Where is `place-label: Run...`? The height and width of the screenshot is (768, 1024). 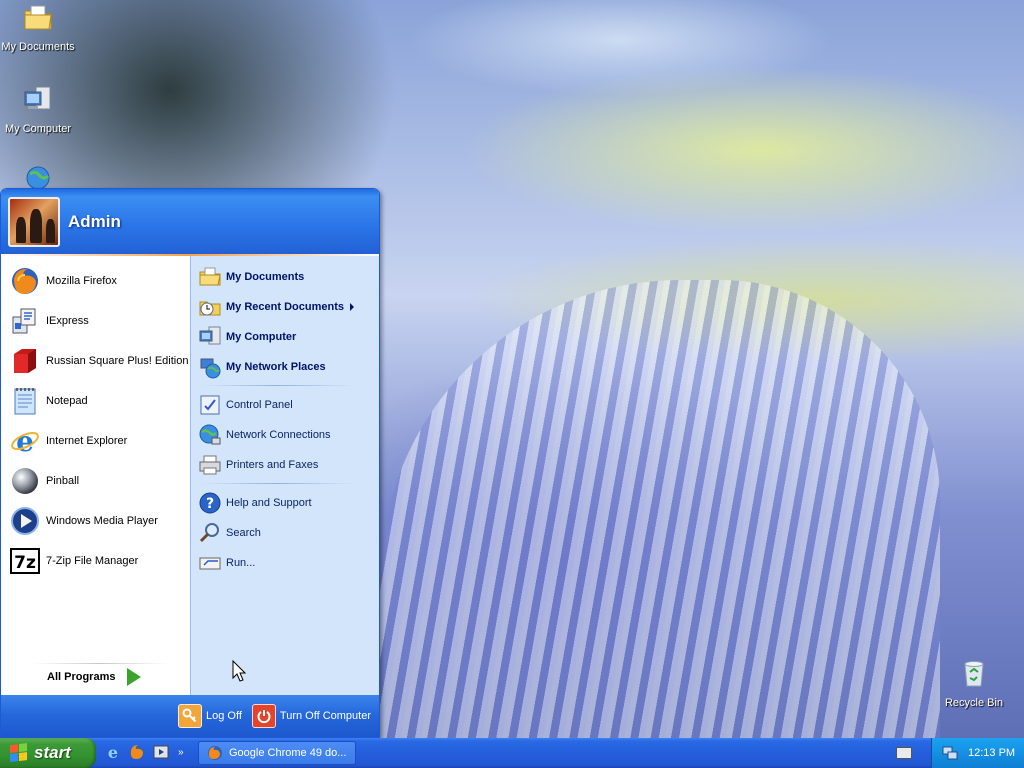
place-label: Run... is located at coordinates (241, 563).